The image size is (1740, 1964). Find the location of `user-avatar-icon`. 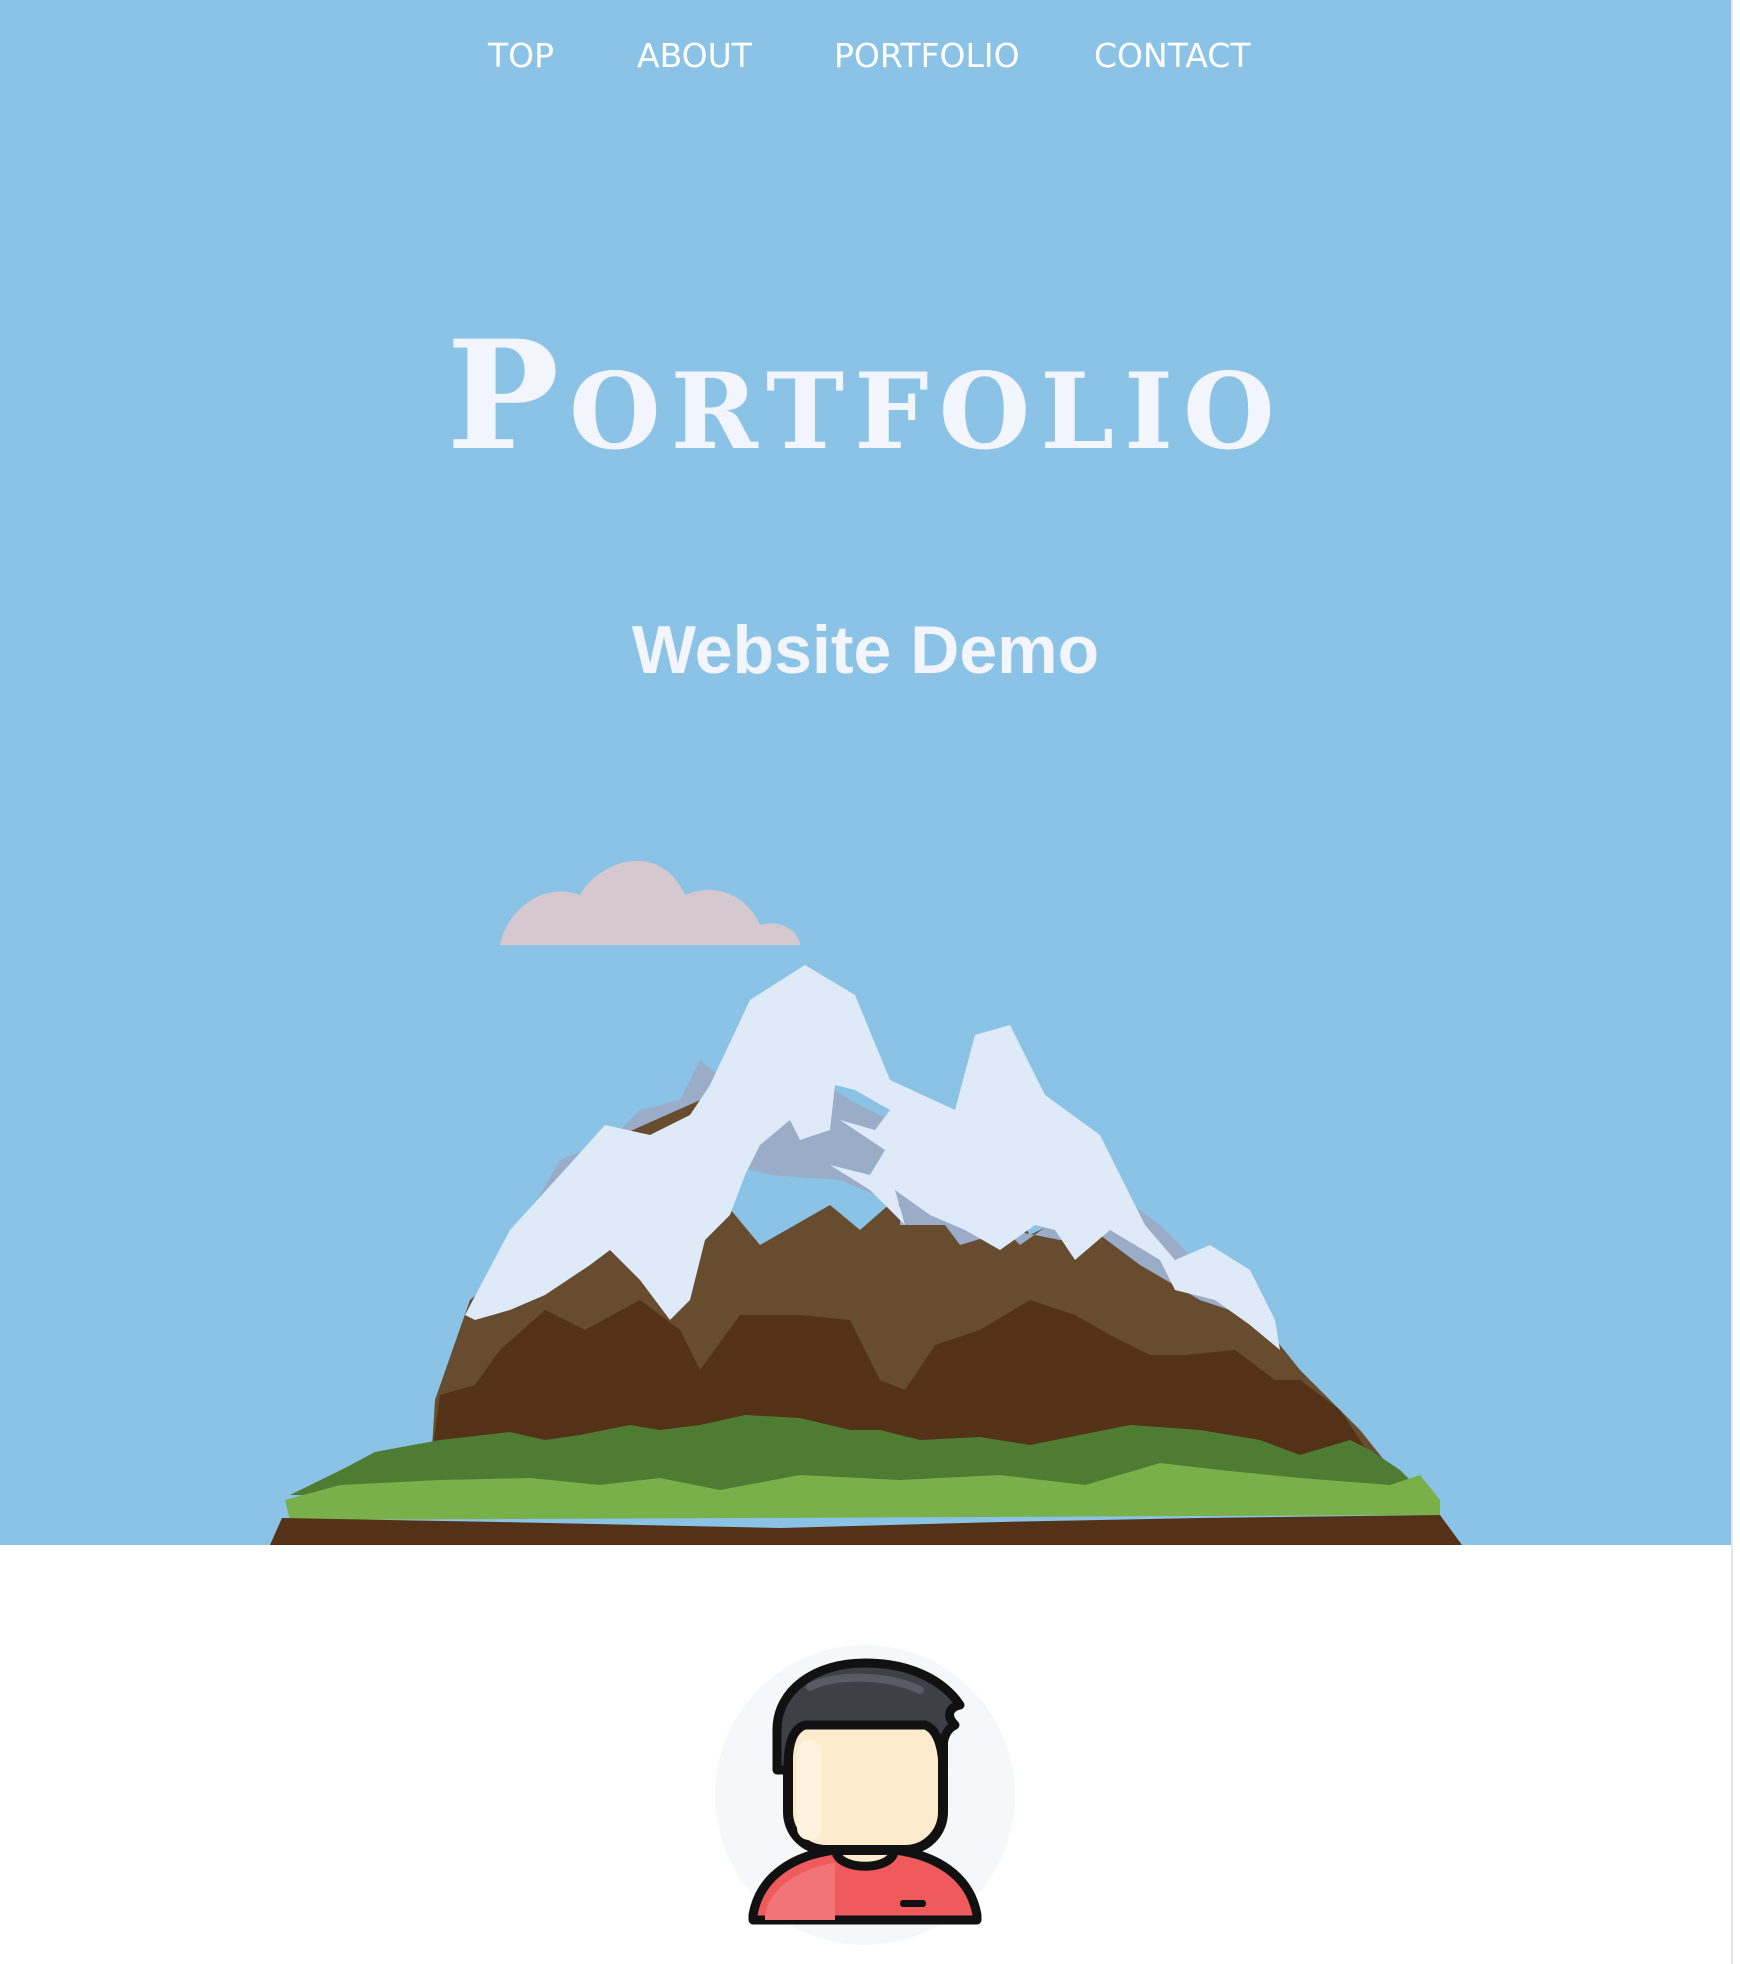

user-avatar-icon is located at coordinates (865, 1795).